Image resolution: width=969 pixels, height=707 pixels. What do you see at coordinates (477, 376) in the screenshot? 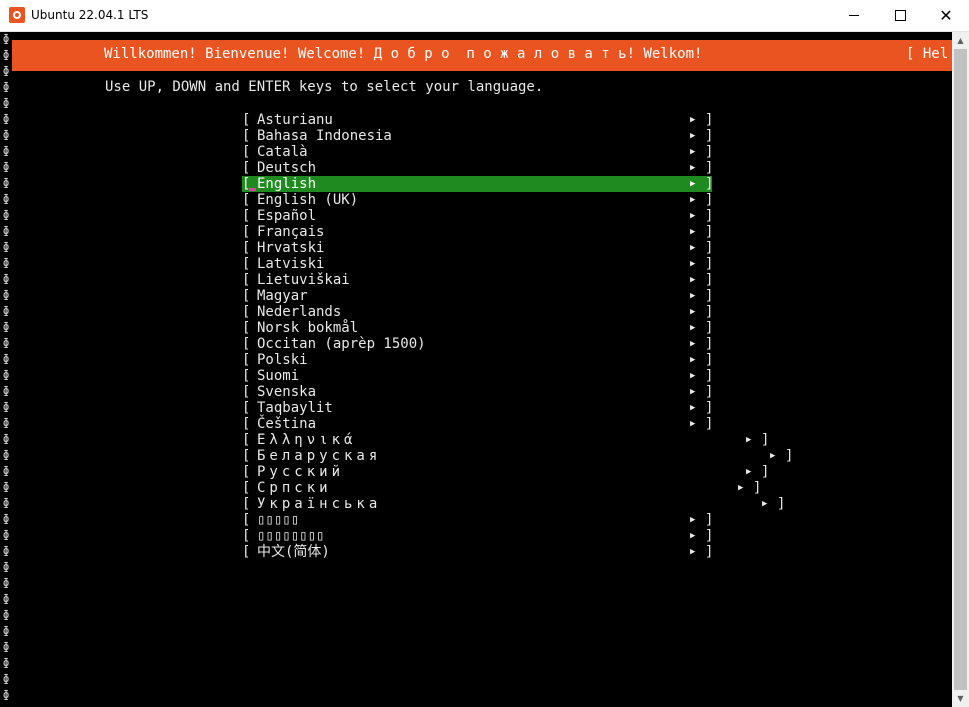
I see `language-item: [Suomi ▶]` at bounding box center [477, 376].